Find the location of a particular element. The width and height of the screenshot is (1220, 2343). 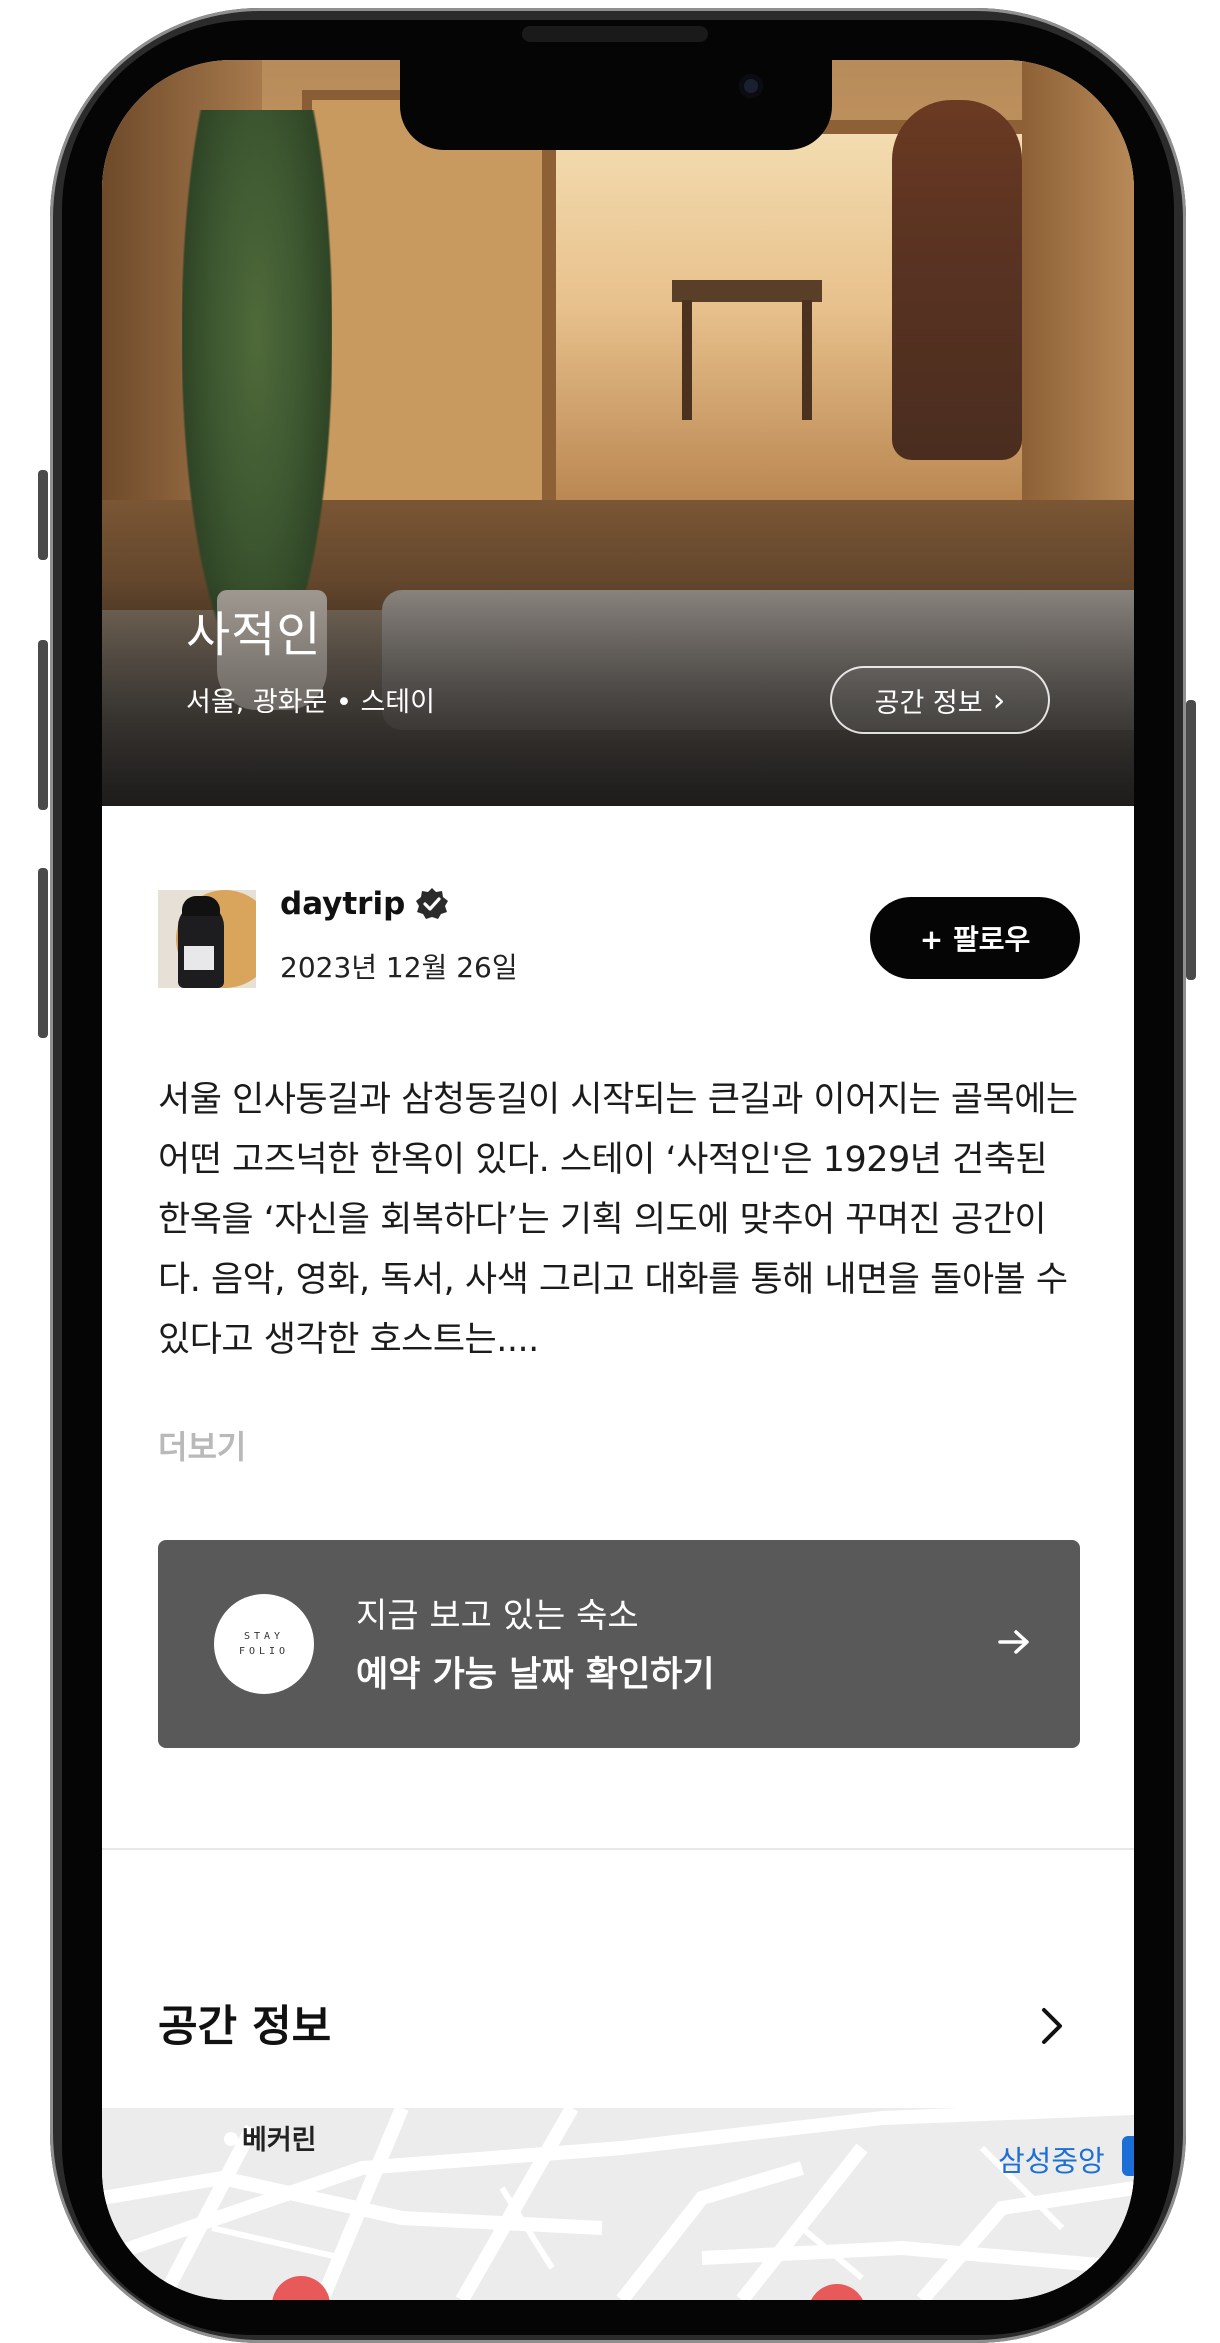

map-poi-label: 베커린 is located at coordinates (279, 2140).